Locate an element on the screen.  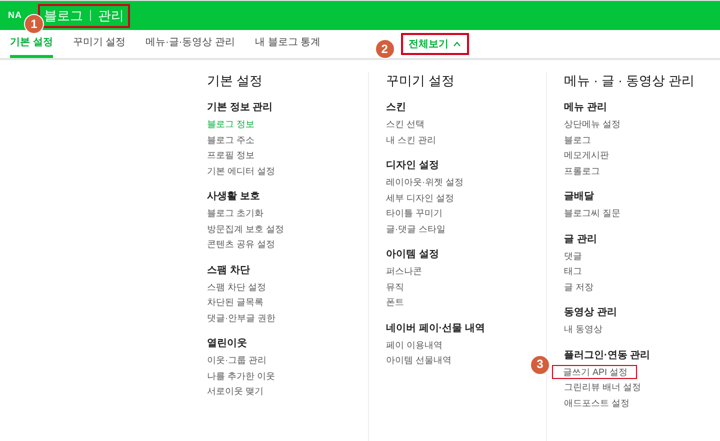
section-heading: 사생활 보호 is located at coordinates (234, 197).